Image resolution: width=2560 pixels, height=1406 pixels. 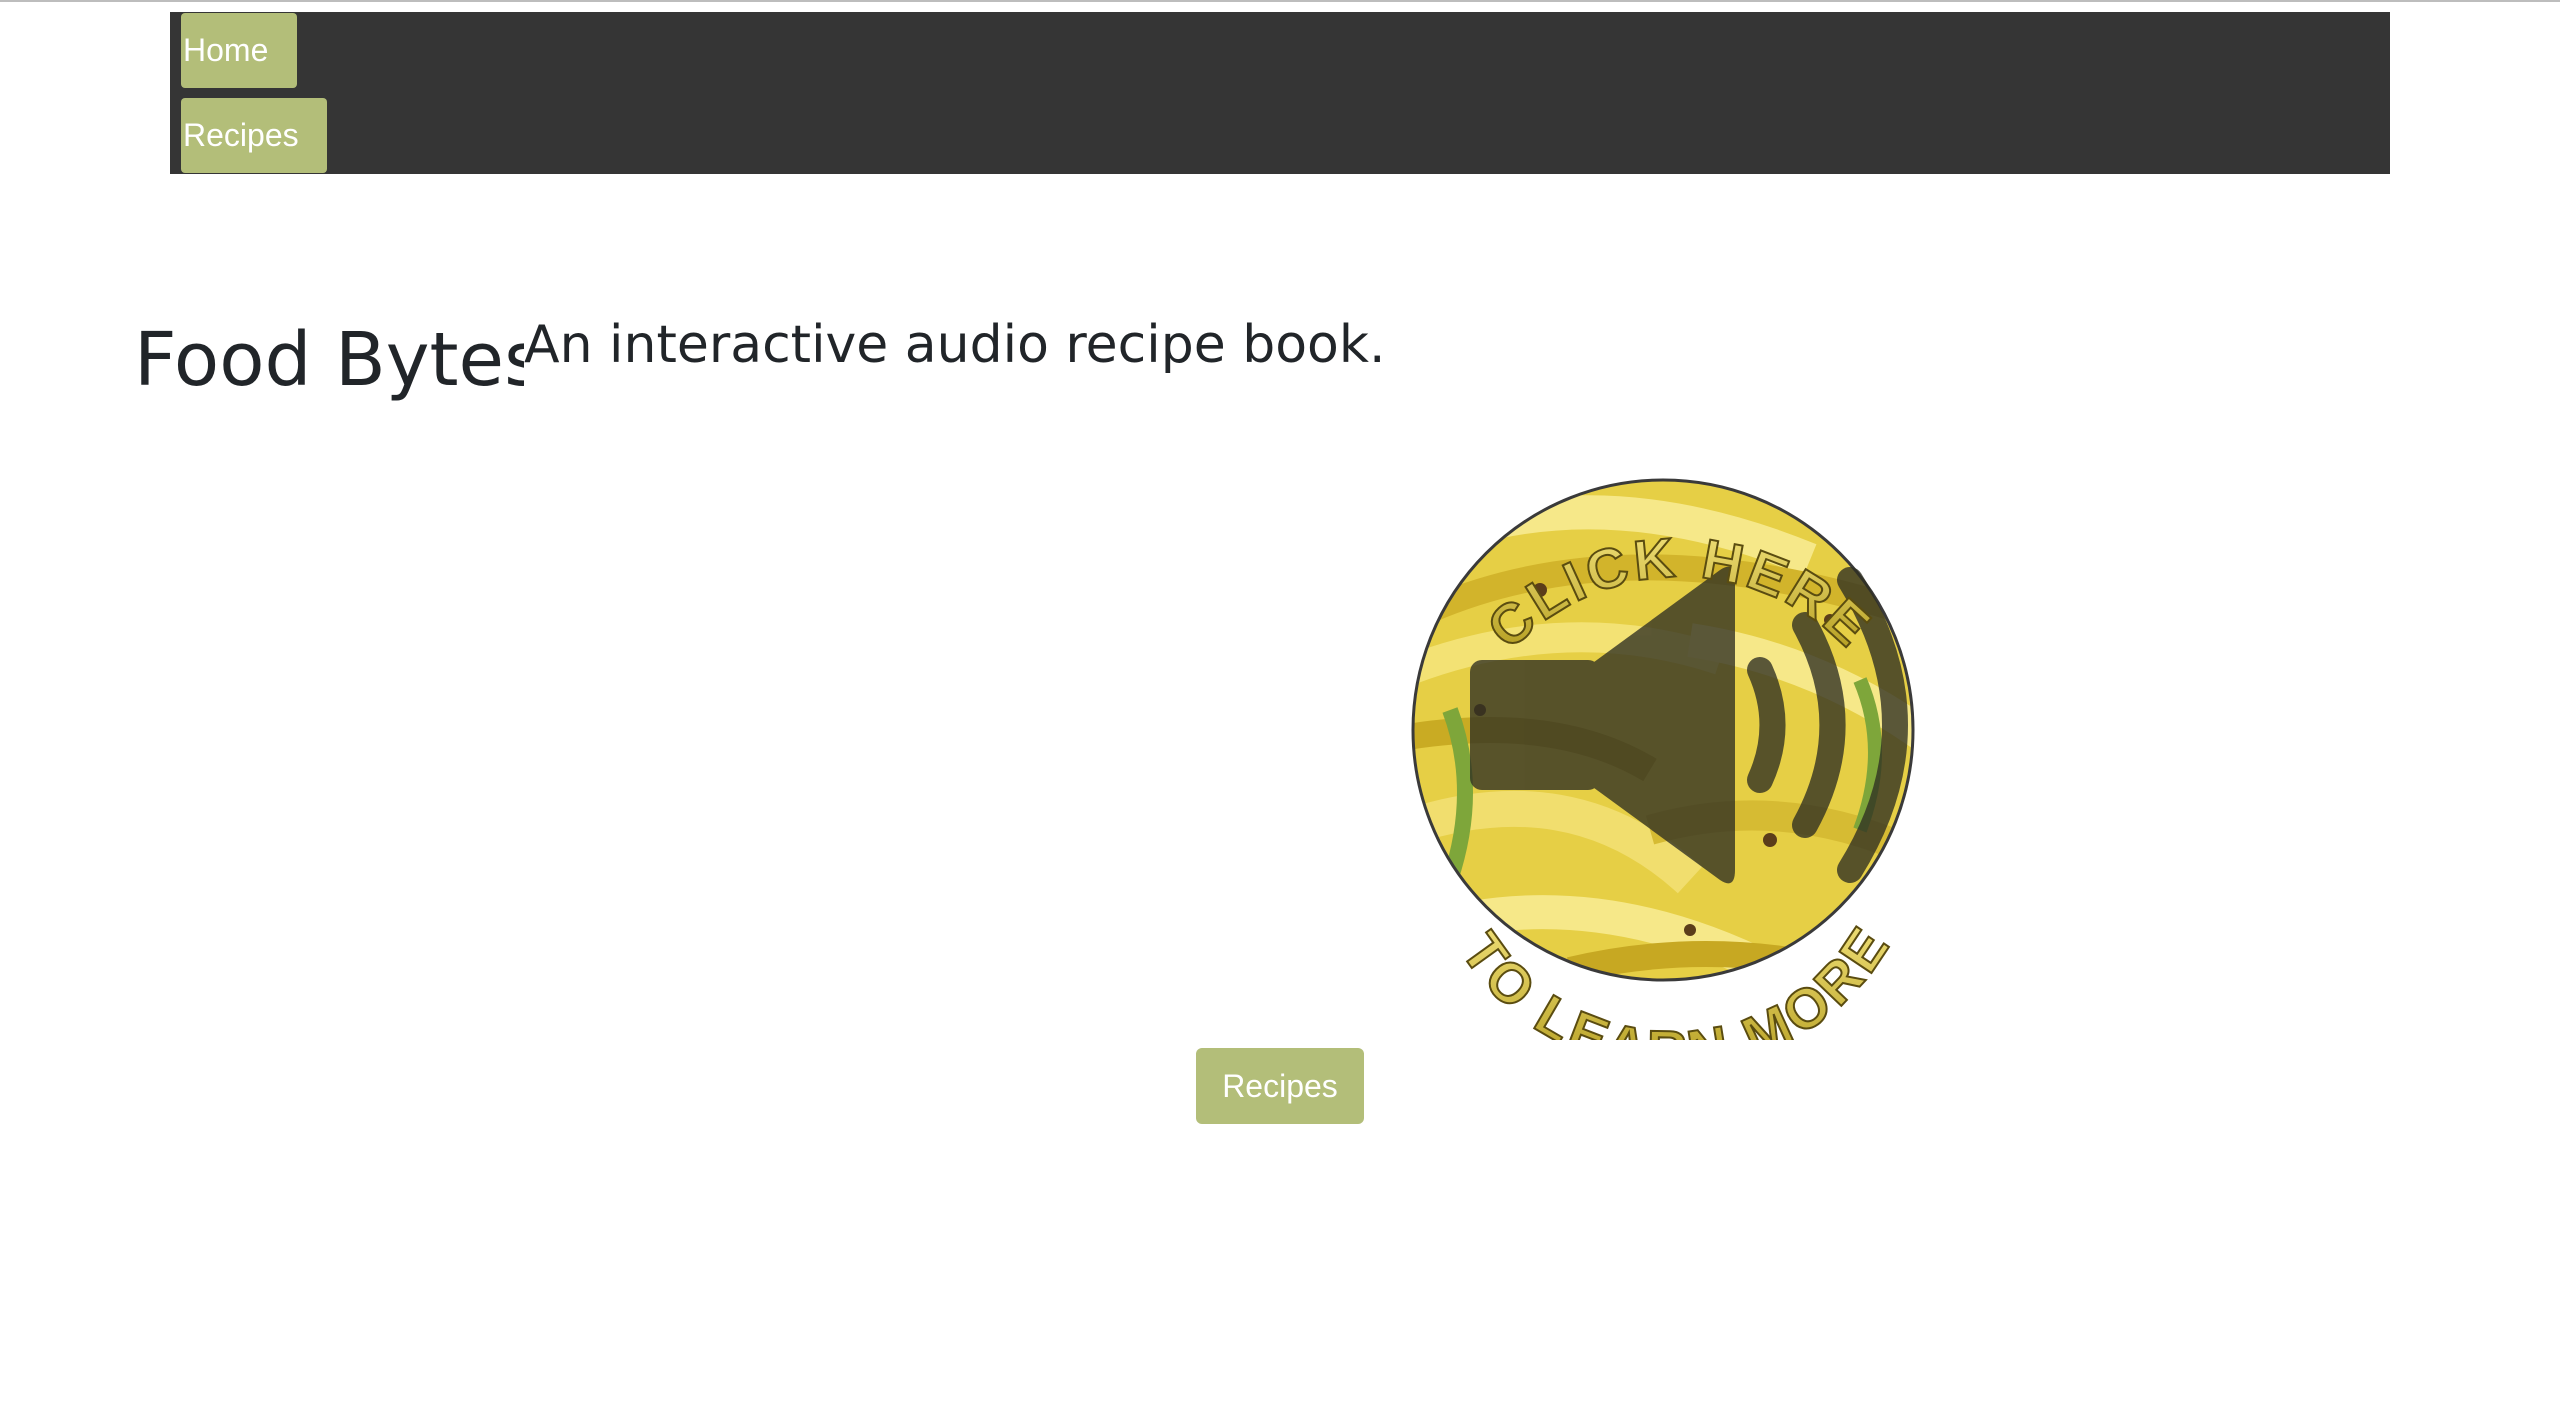 I want to click on window-top-border, so click(x=1280, y=1).